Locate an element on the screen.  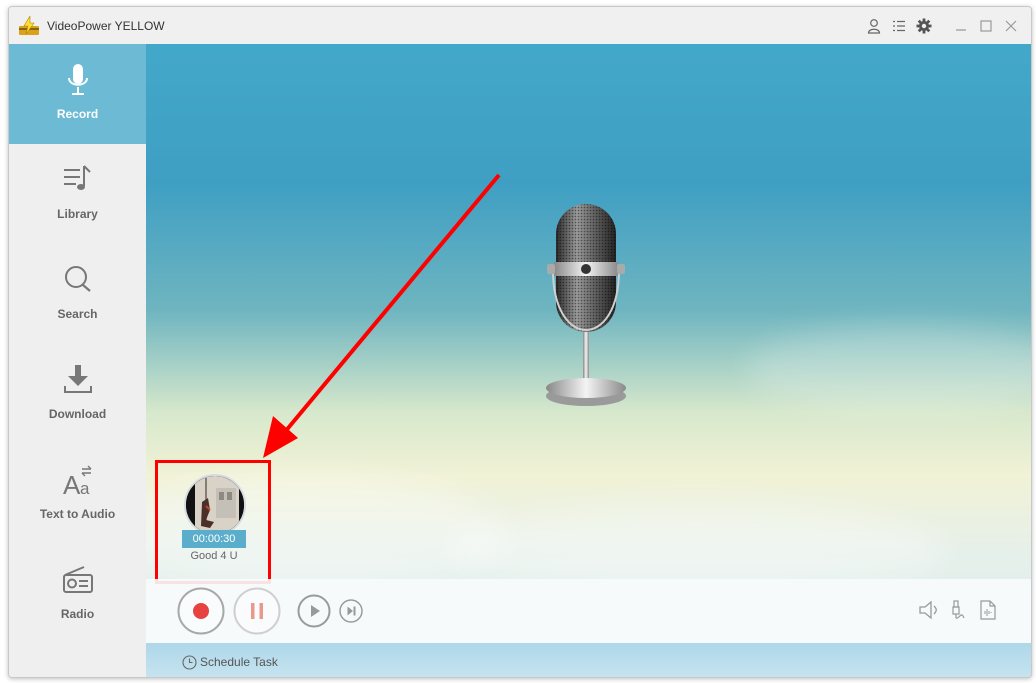
schedule-task-button: Schedule Task is located at coordinates (230, 662).